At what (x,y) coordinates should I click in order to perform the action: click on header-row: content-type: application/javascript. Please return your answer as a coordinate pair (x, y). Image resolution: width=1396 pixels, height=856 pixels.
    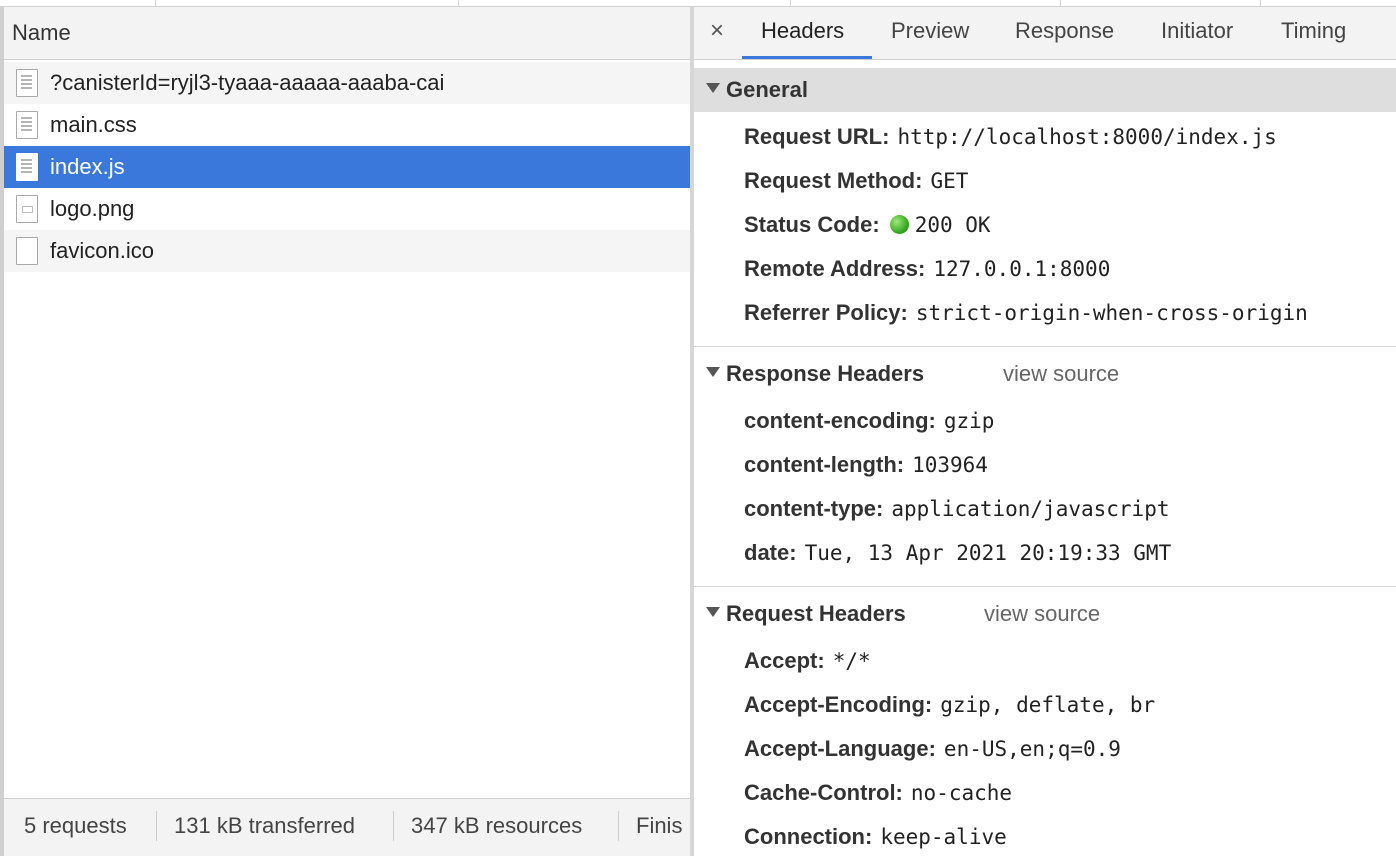
    Looking at the image, I should click on (956, 509).